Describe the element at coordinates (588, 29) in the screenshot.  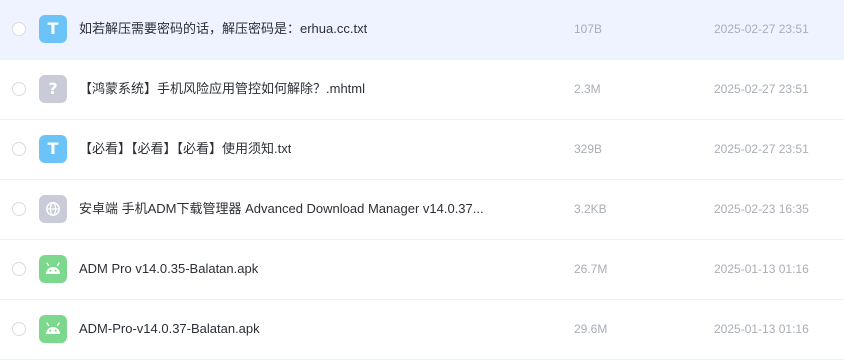
I see `file-size: 107B` at that location.